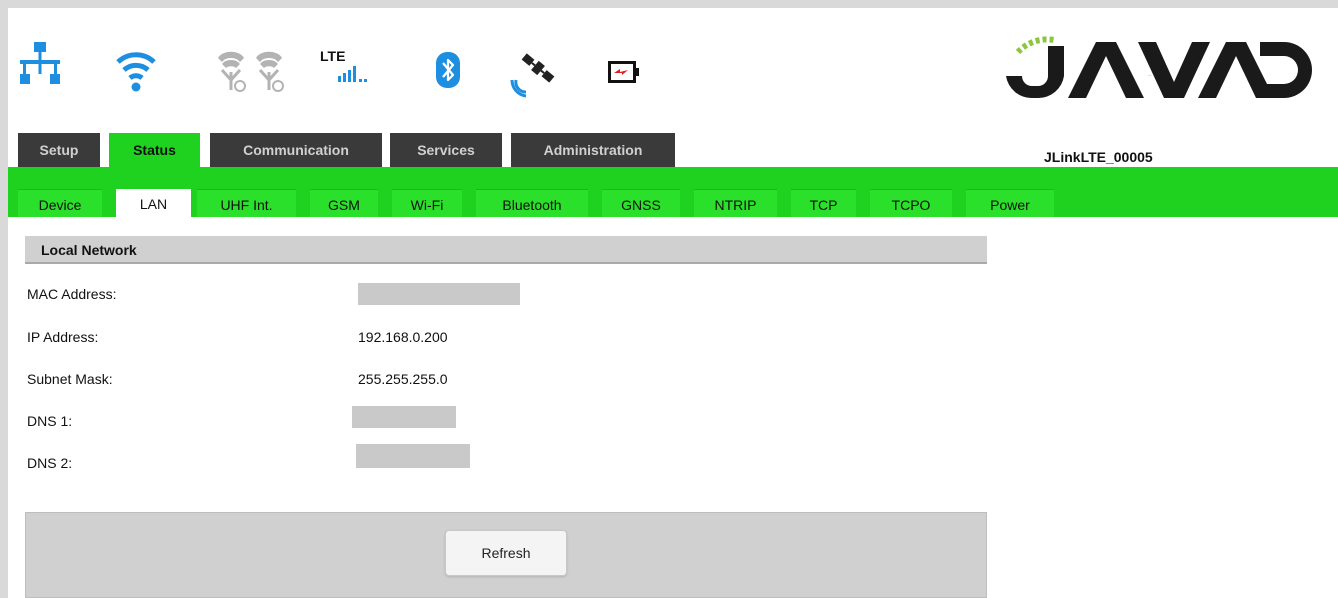 This screenshot has height=598, width=1338. I want to click on subtab-device: Device, so click(60, 203).